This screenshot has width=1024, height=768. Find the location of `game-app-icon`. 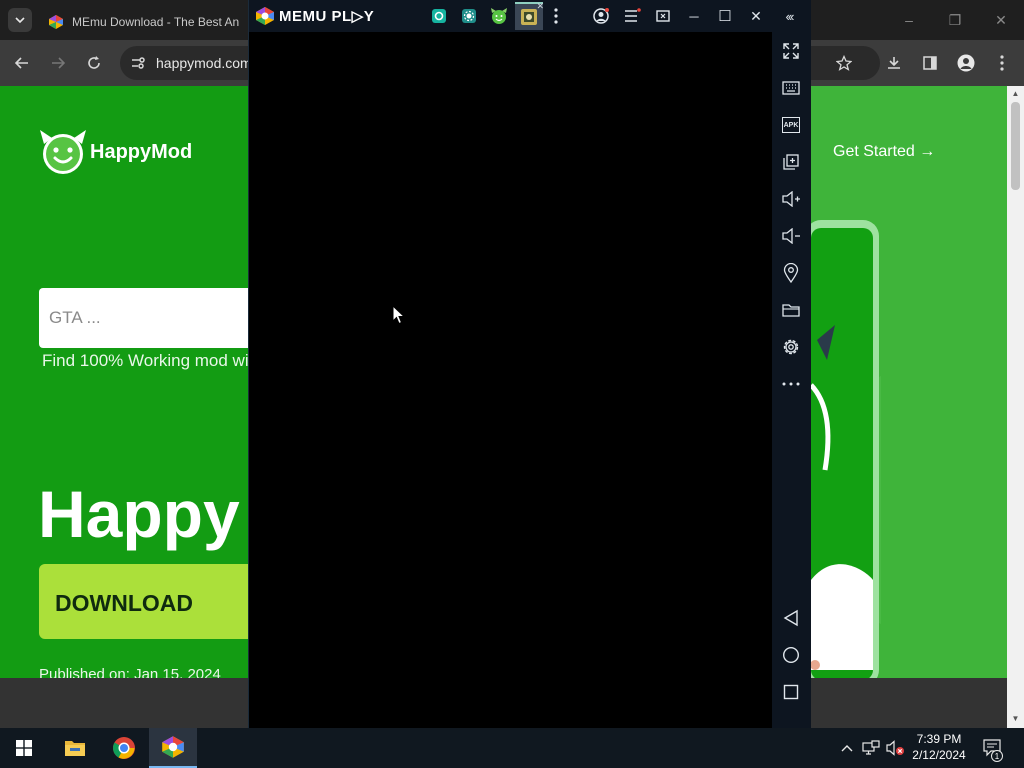

game-app-icon is located at coordinates (529, 17).